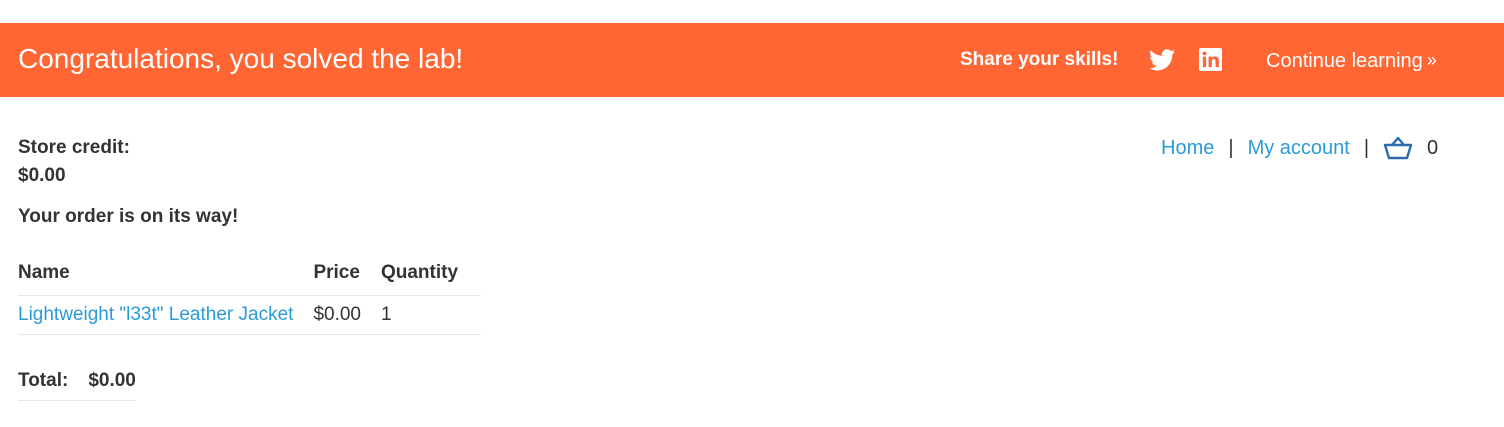 The width and height of the screenshot is (1504, 427). What do you see at coordinates (1187, 148) in the screenshot?
I see `home-link: Home` at bounding box center [1187, 148].